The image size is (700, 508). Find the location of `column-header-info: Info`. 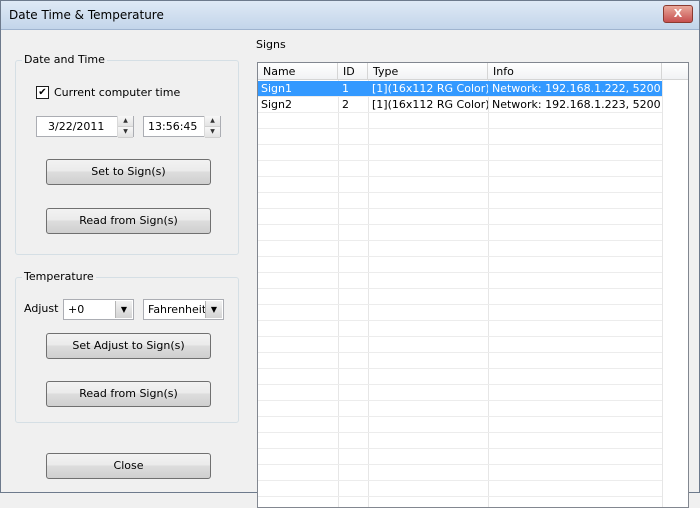

column-header-info: Info is located at coordinates (575, 71).